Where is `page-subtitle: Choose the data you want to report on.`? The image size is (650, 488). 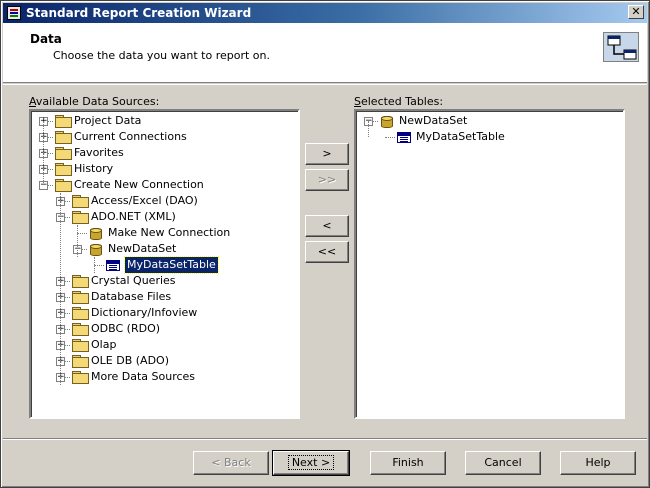 page-subtitle: Choose the data you want to report on. is located at coordinates (161, 55).